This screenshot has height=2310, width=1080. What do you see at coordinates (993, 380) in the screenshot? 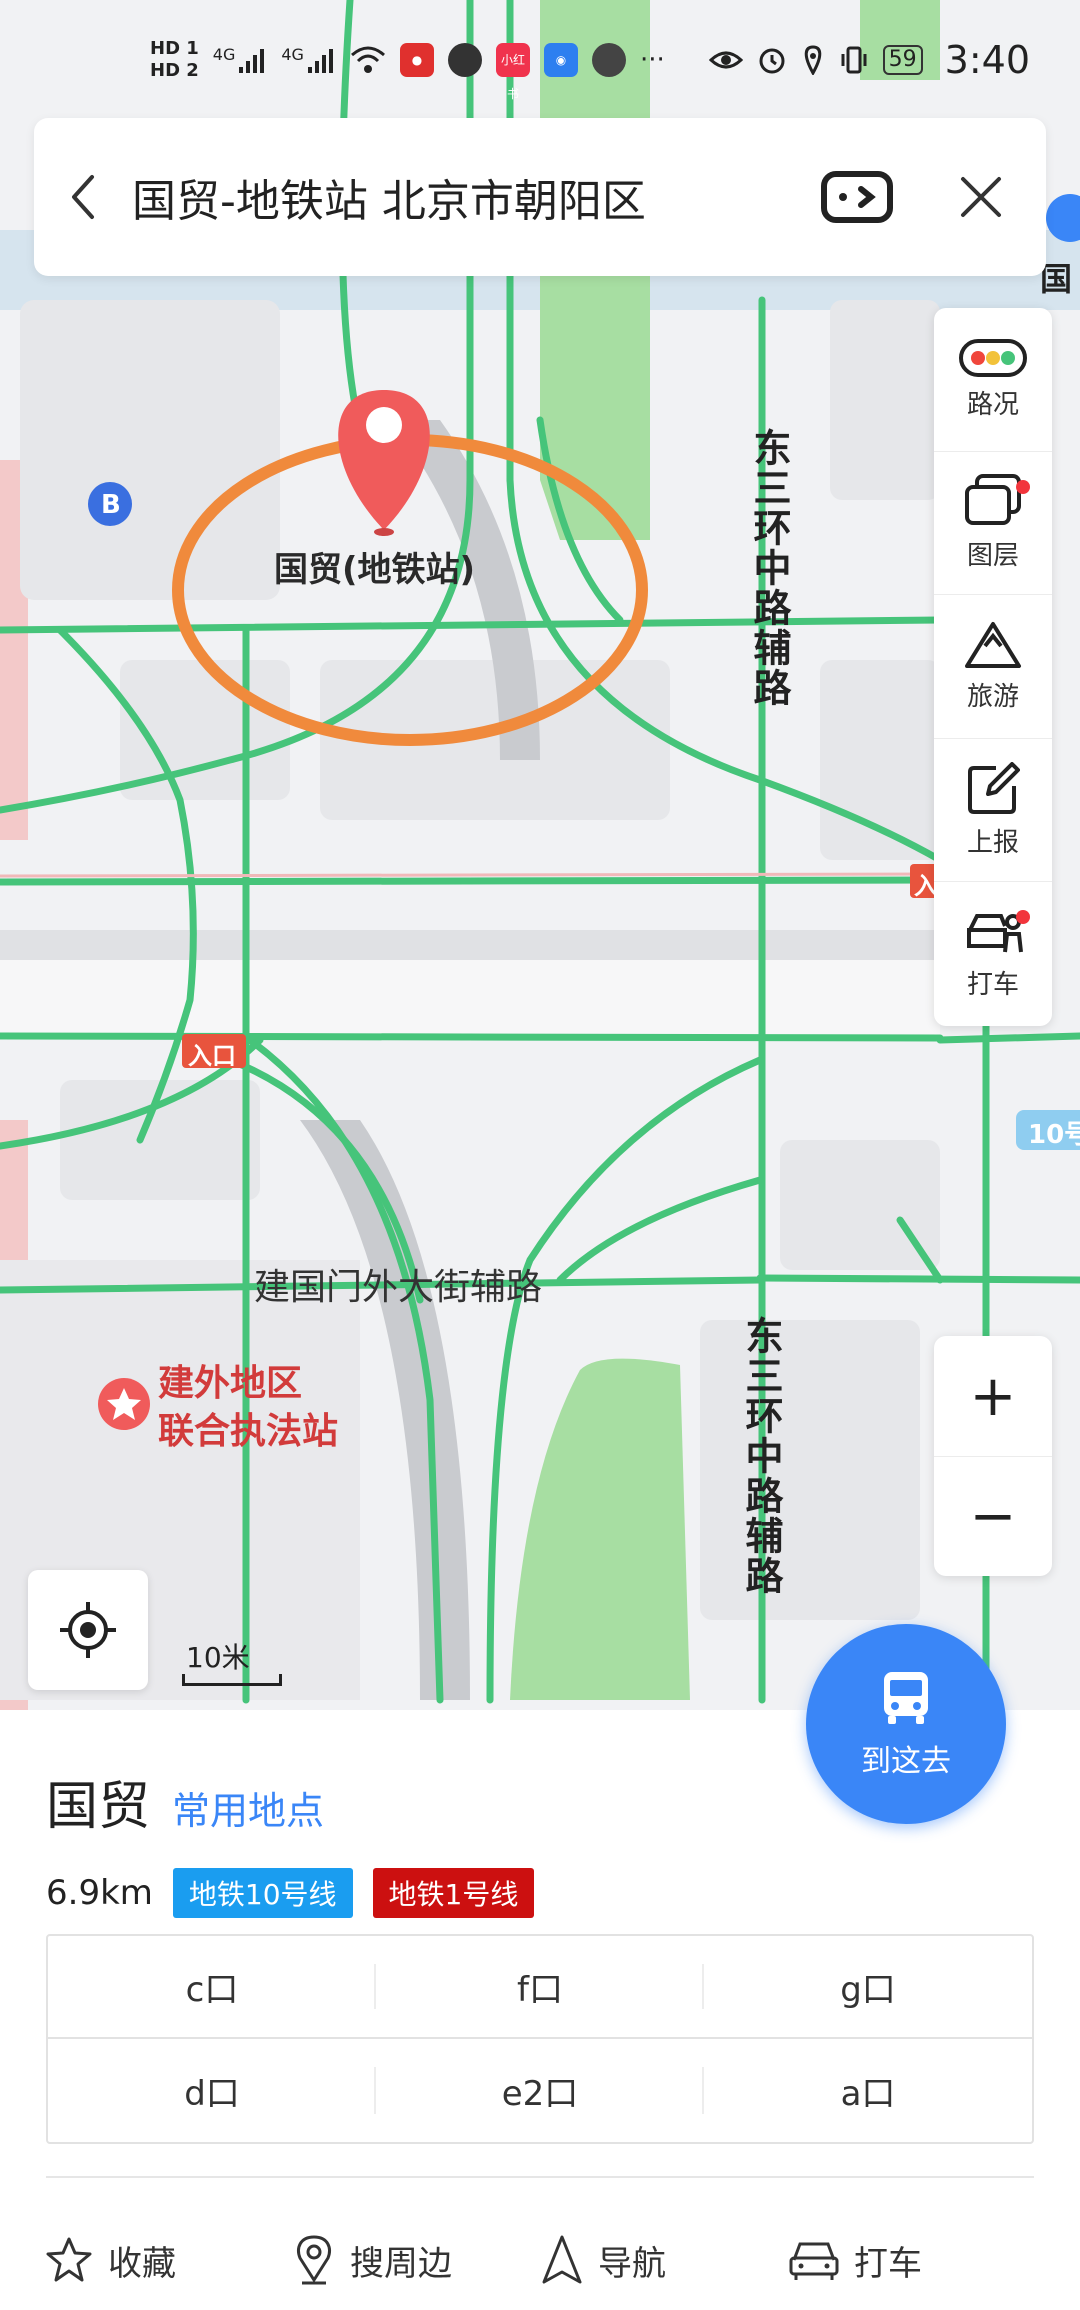
I see `tool-traffic: 路况` at bounding box center [993, 380].